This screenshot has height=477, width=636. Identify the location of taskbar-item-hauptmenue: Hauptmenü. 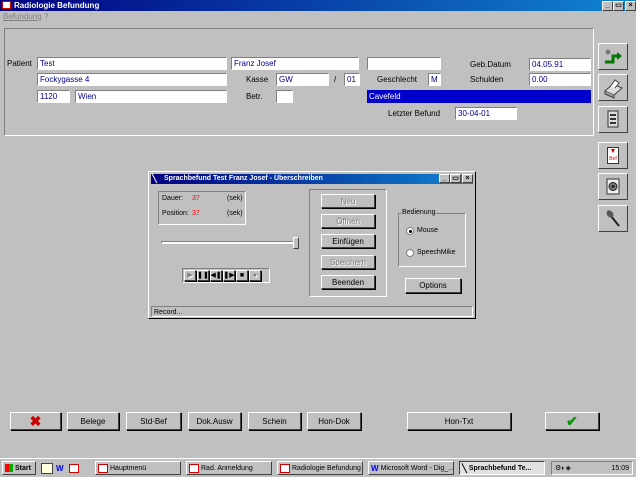
(138, 468).